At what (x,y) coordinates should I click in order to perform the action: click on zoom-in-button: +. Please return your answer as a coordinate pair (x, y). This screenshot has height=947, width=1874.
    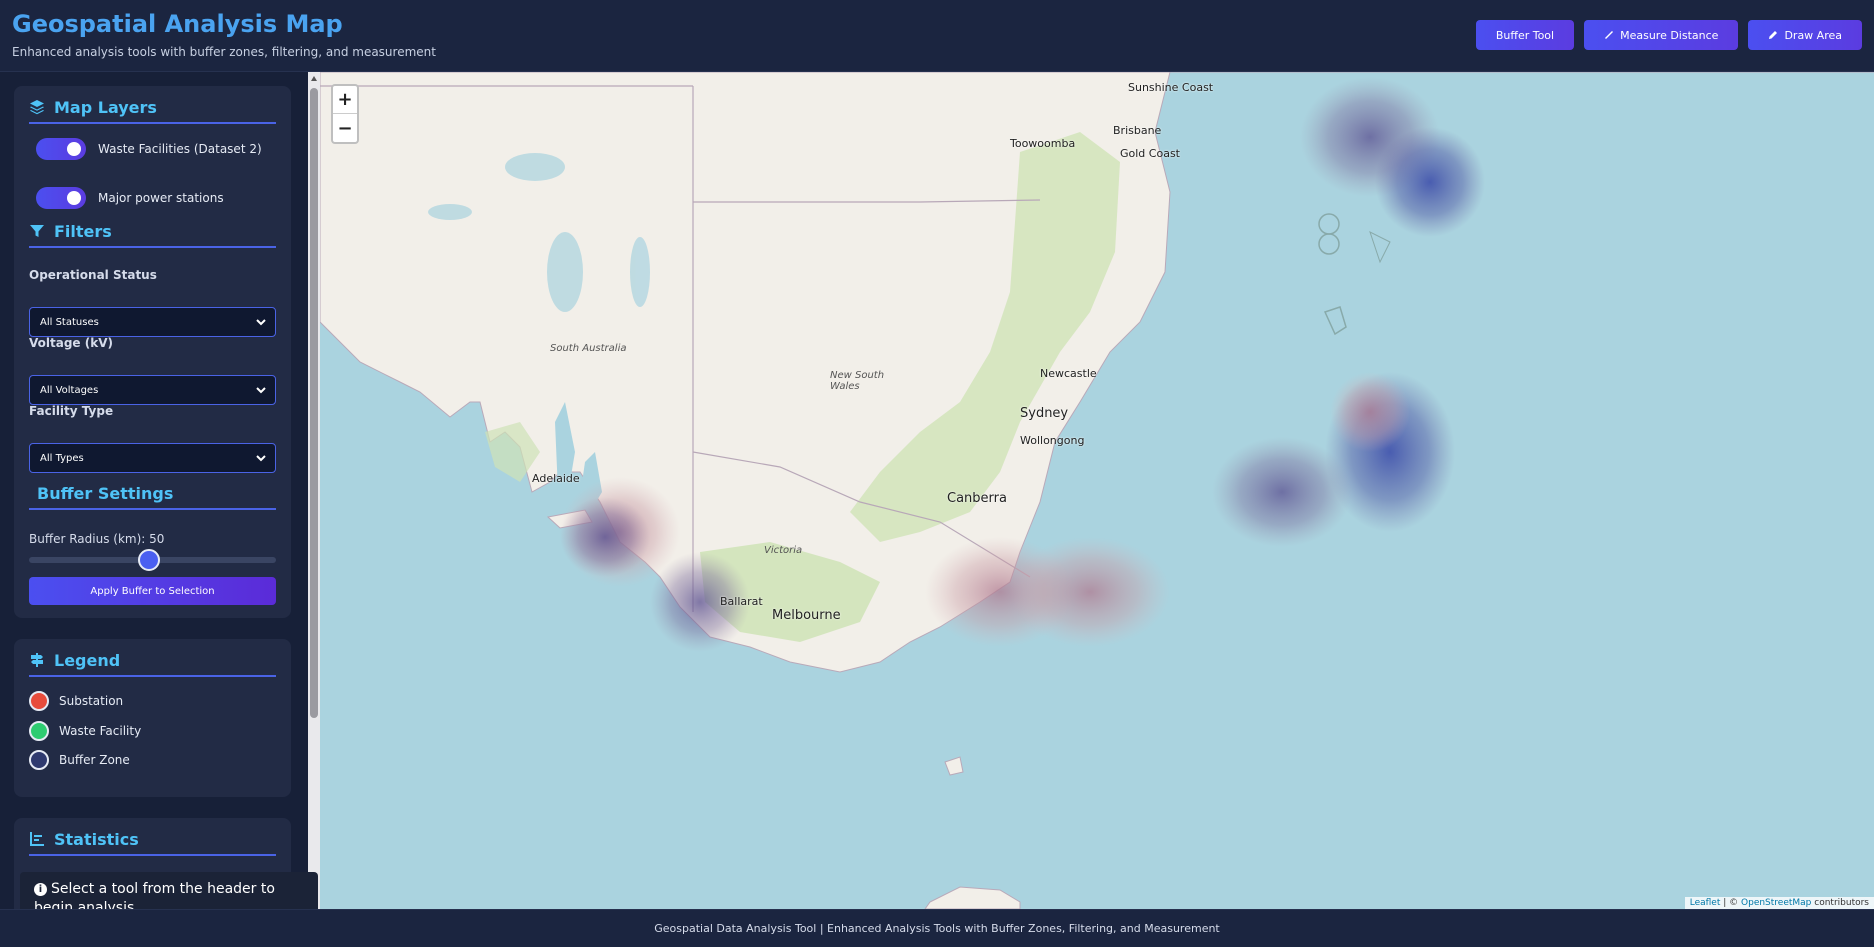
    Looking at the image, I should click on (345, 100).